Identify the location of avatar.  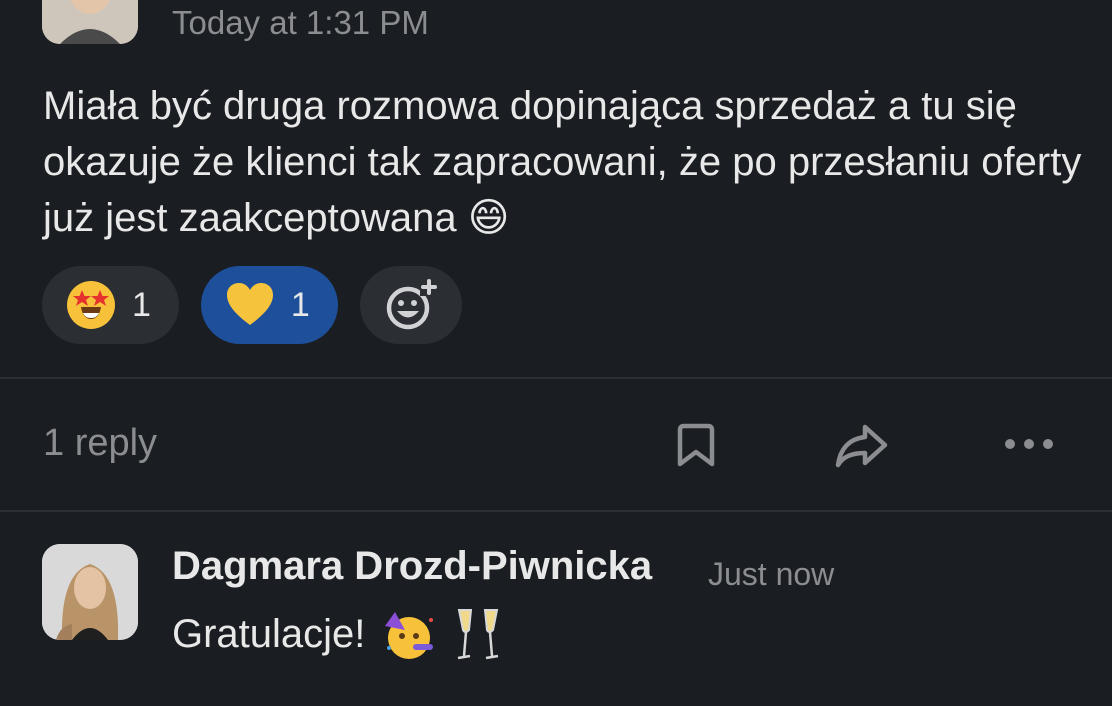
(90, 22).